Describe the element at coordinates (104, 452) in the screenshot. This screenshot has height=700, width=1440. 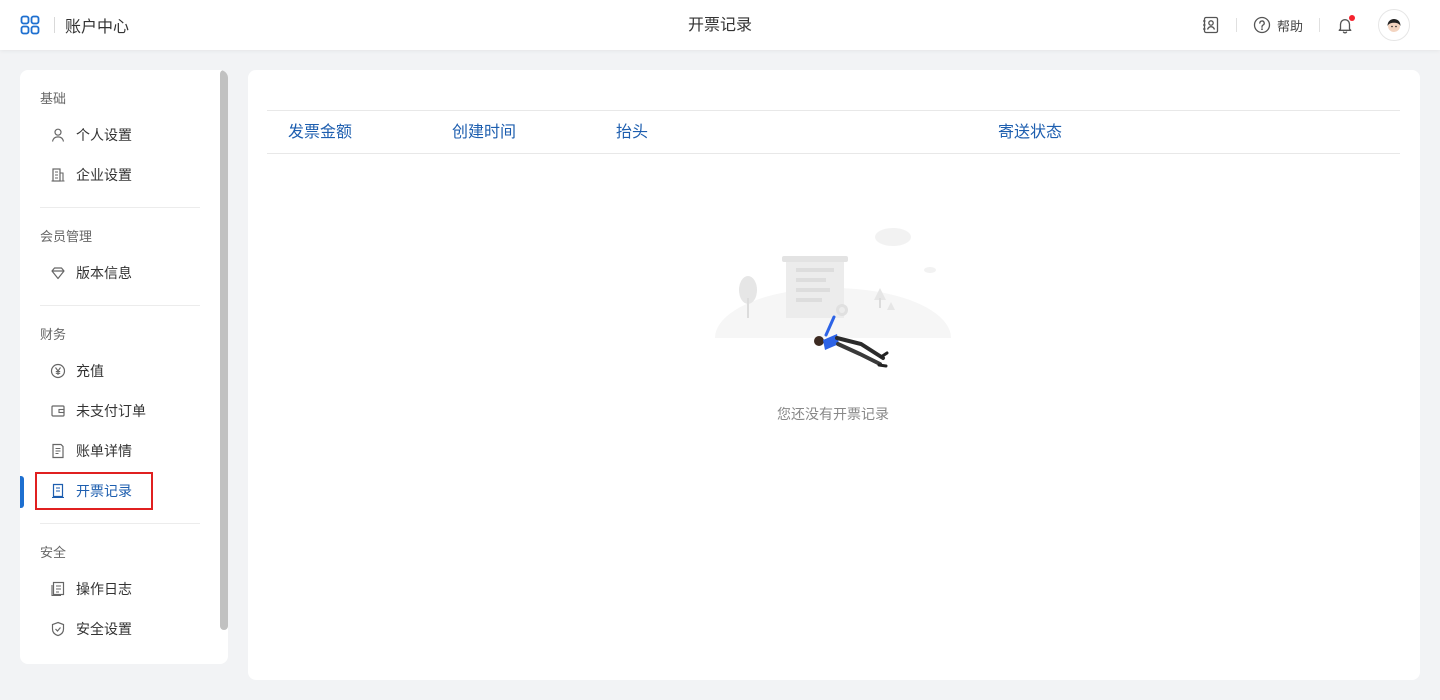
I see `sidebar-item-label: 账单详情` at that location.